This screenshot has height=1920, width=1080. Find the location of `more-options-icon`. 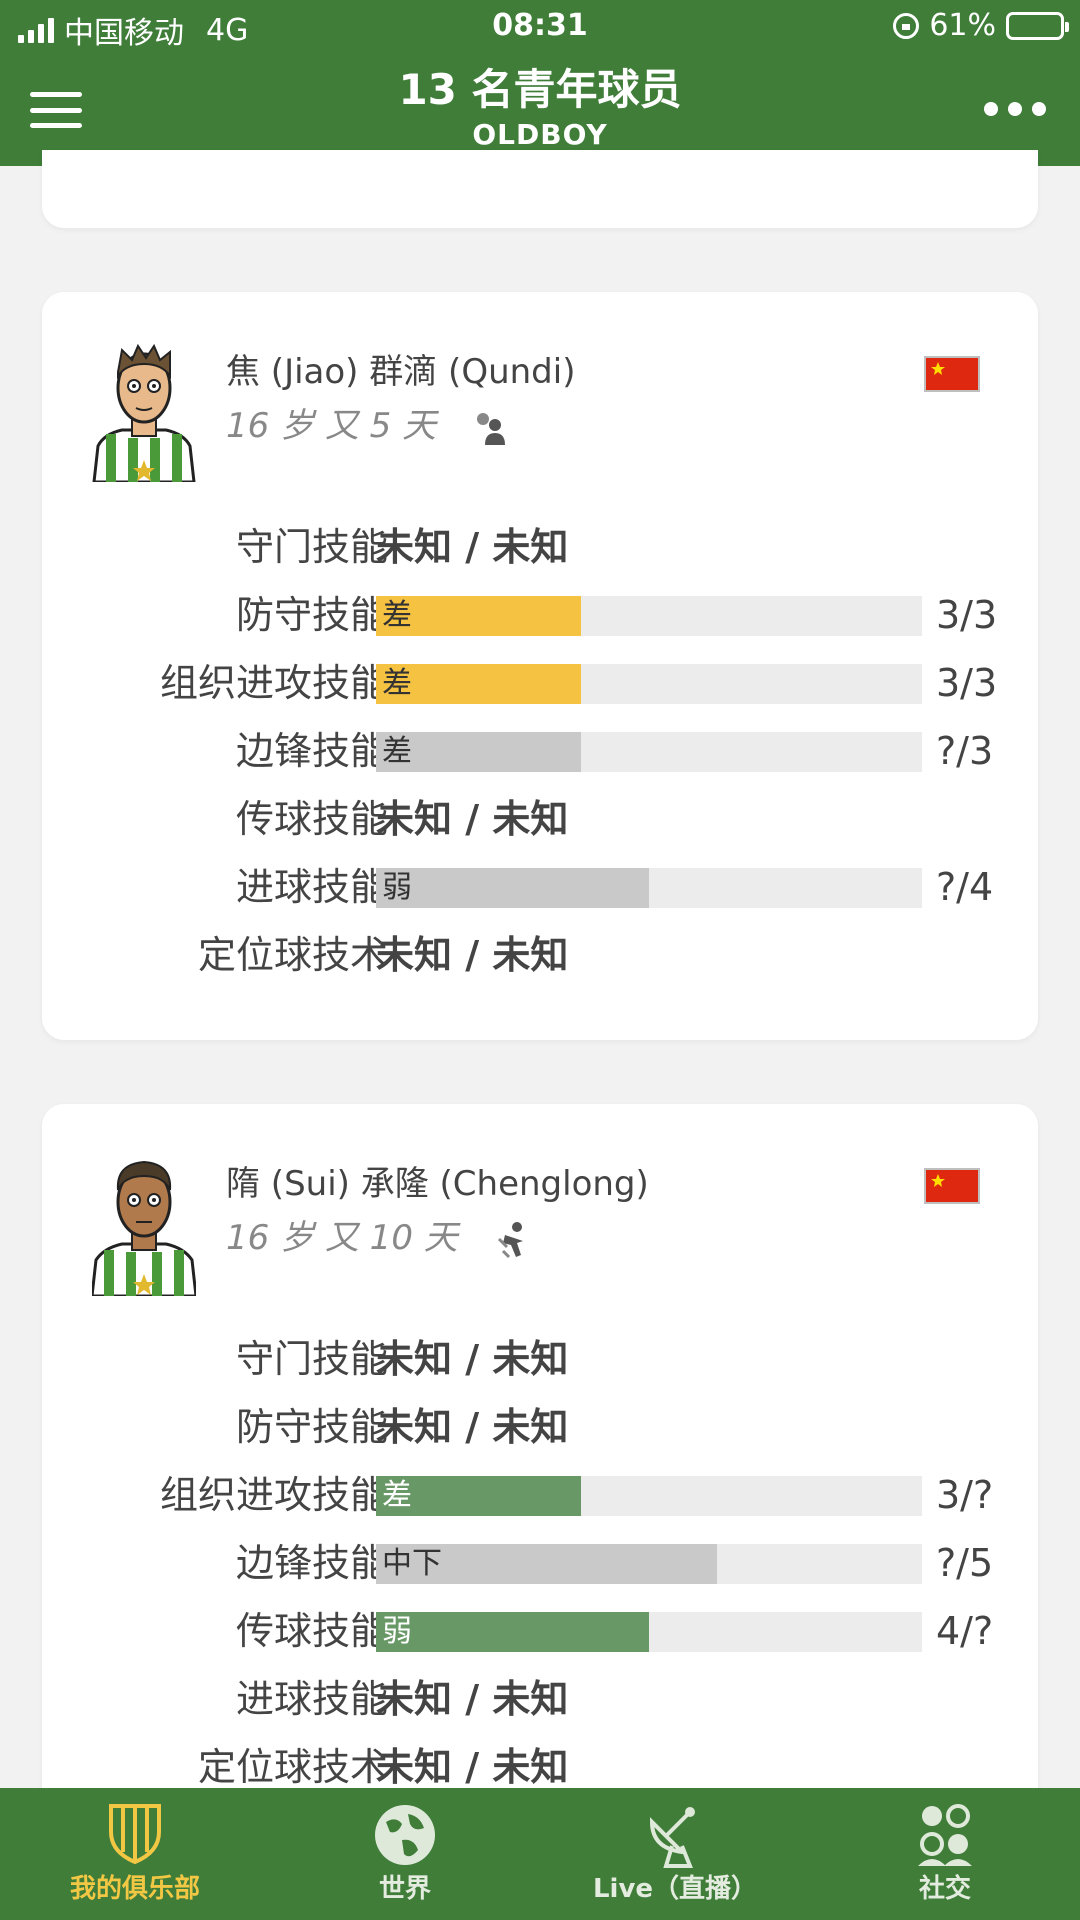

more-options-icon is located at coordinates (1015, 109).